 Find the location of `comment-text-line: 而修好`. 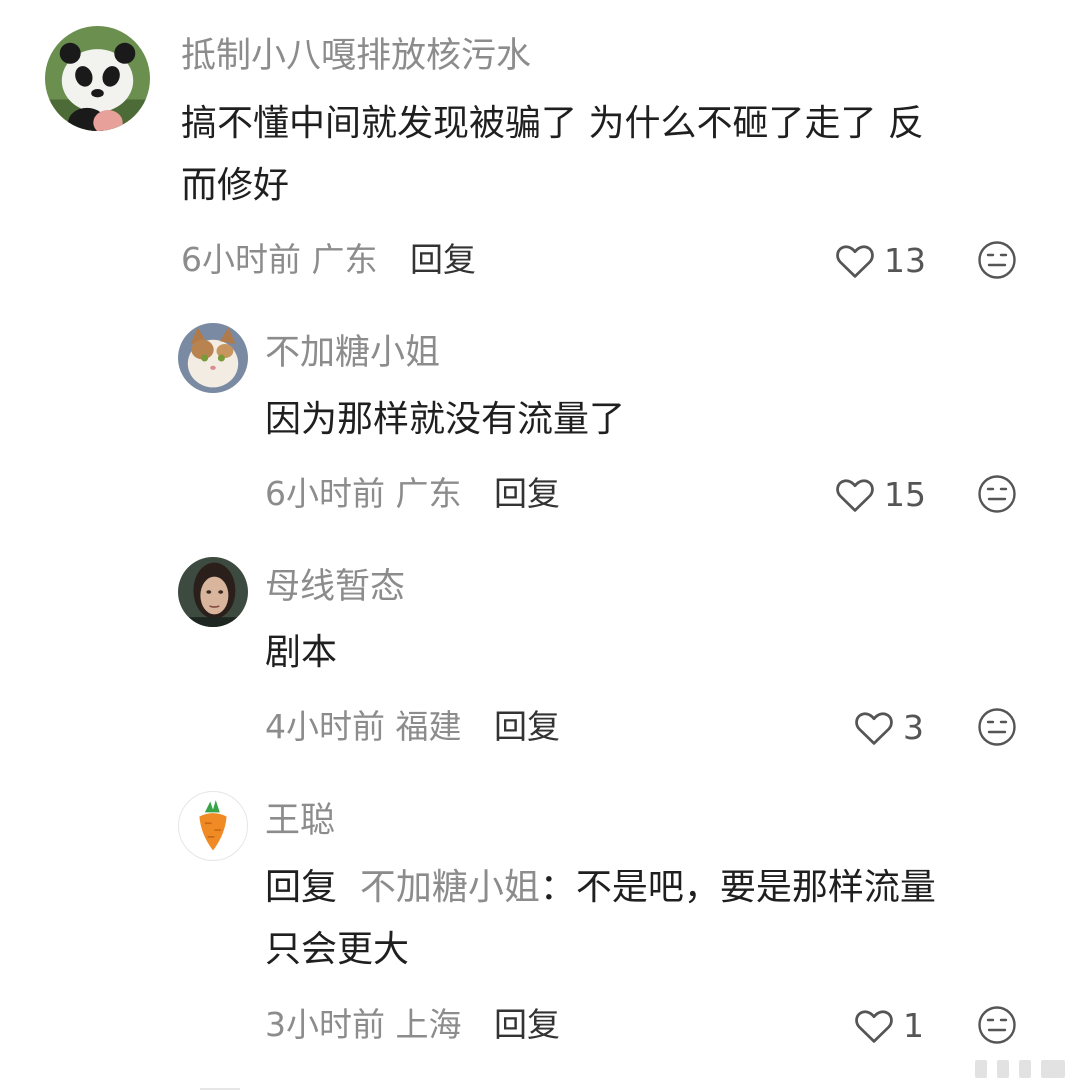

comment-text-line: 而修好 is located at coordinates (235, 185).